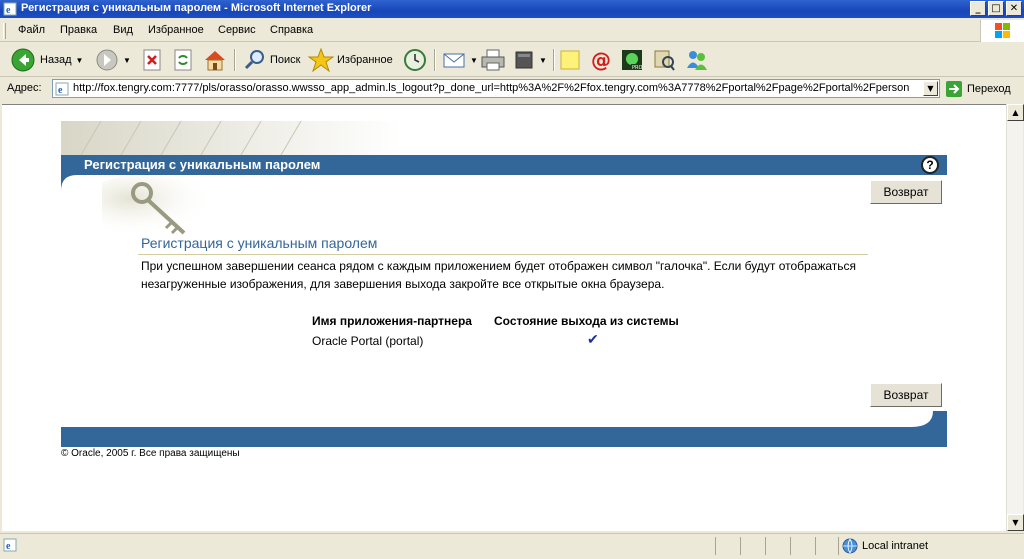 The image size is (1024, 559). I want to click on banner-decoration, so click(231, 138).